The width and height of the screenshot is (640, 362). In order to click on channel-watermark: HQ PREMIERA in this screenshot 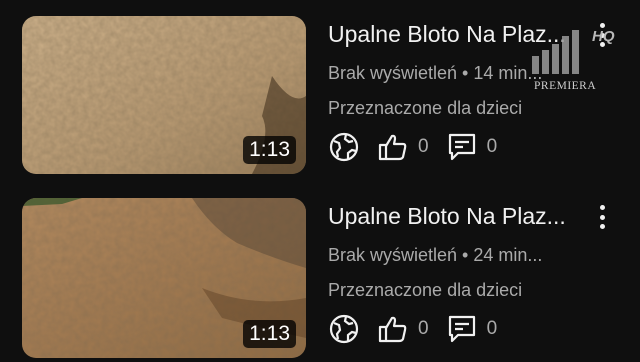, I will do `click(583, 61)`.